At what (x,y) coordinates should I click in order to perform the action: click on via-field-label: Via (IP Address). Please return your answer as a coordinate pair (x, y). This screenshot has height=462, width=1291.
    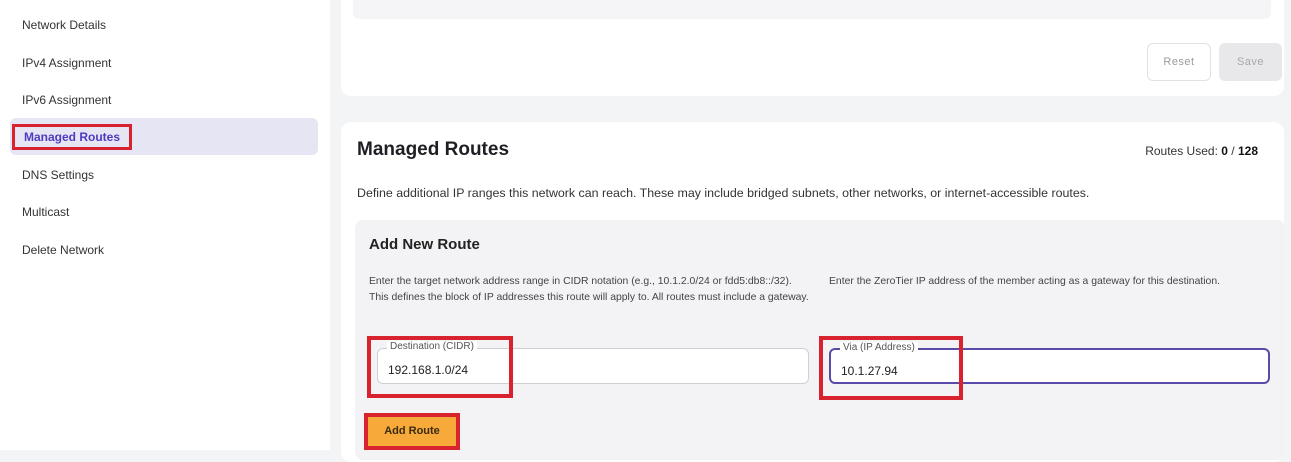
    Looking at the image, I should click on (879, 347).